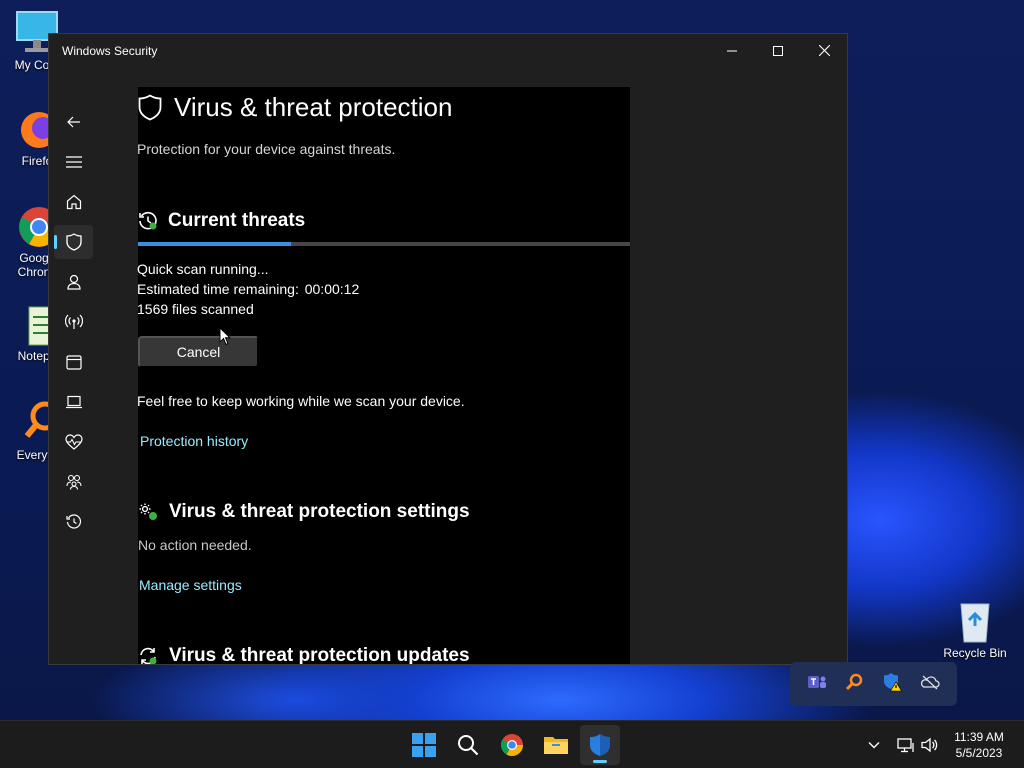 This screenshot has width=1024, height=768. What do you see at coordinates (190, 585) in the screenshot?
I see `manage-settings-link: Manage settings` at bounding box center [190, 585].